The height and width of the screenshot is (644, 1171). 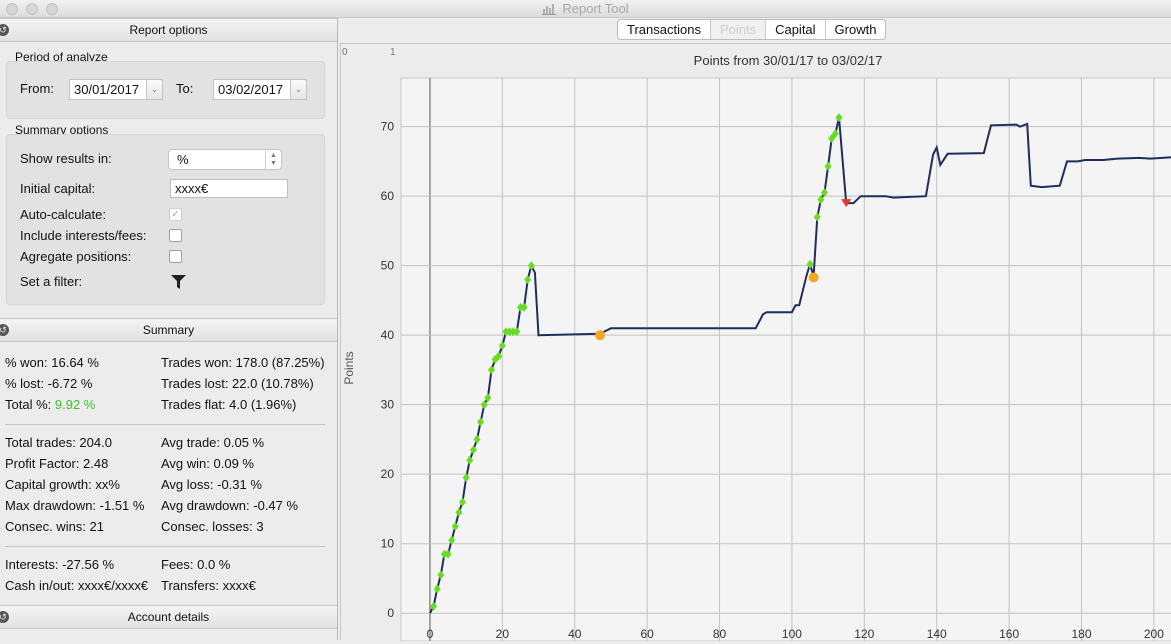 What do you see at coordinates (213, 442) in the screenshot?
I see `avg-trade: Avg trade: 0.05 %` at bounding box center [213, 442].